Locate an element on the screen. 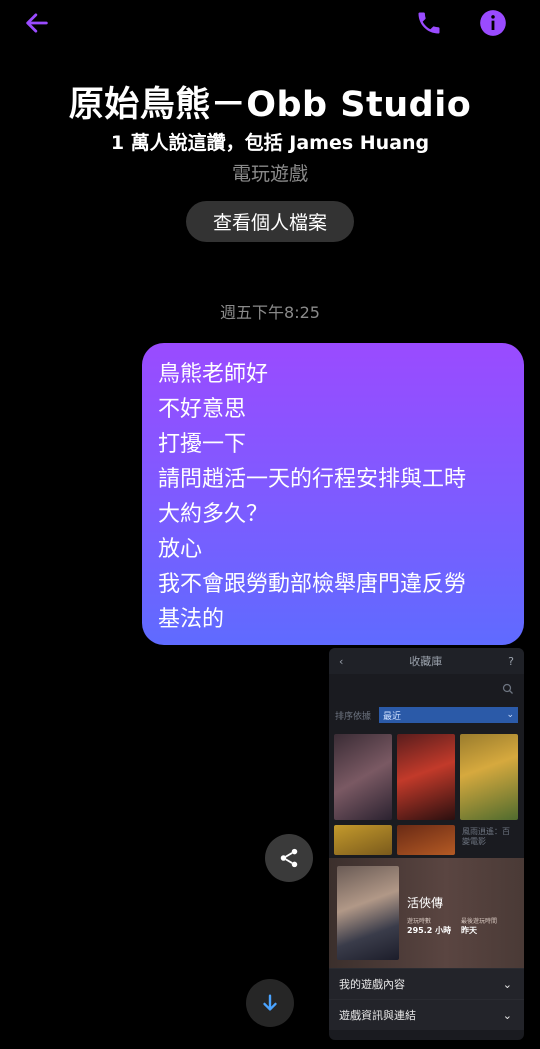 The image size is (540, 1049). filter-select: 最近 ⌄ is located at coordinates (448, 715).